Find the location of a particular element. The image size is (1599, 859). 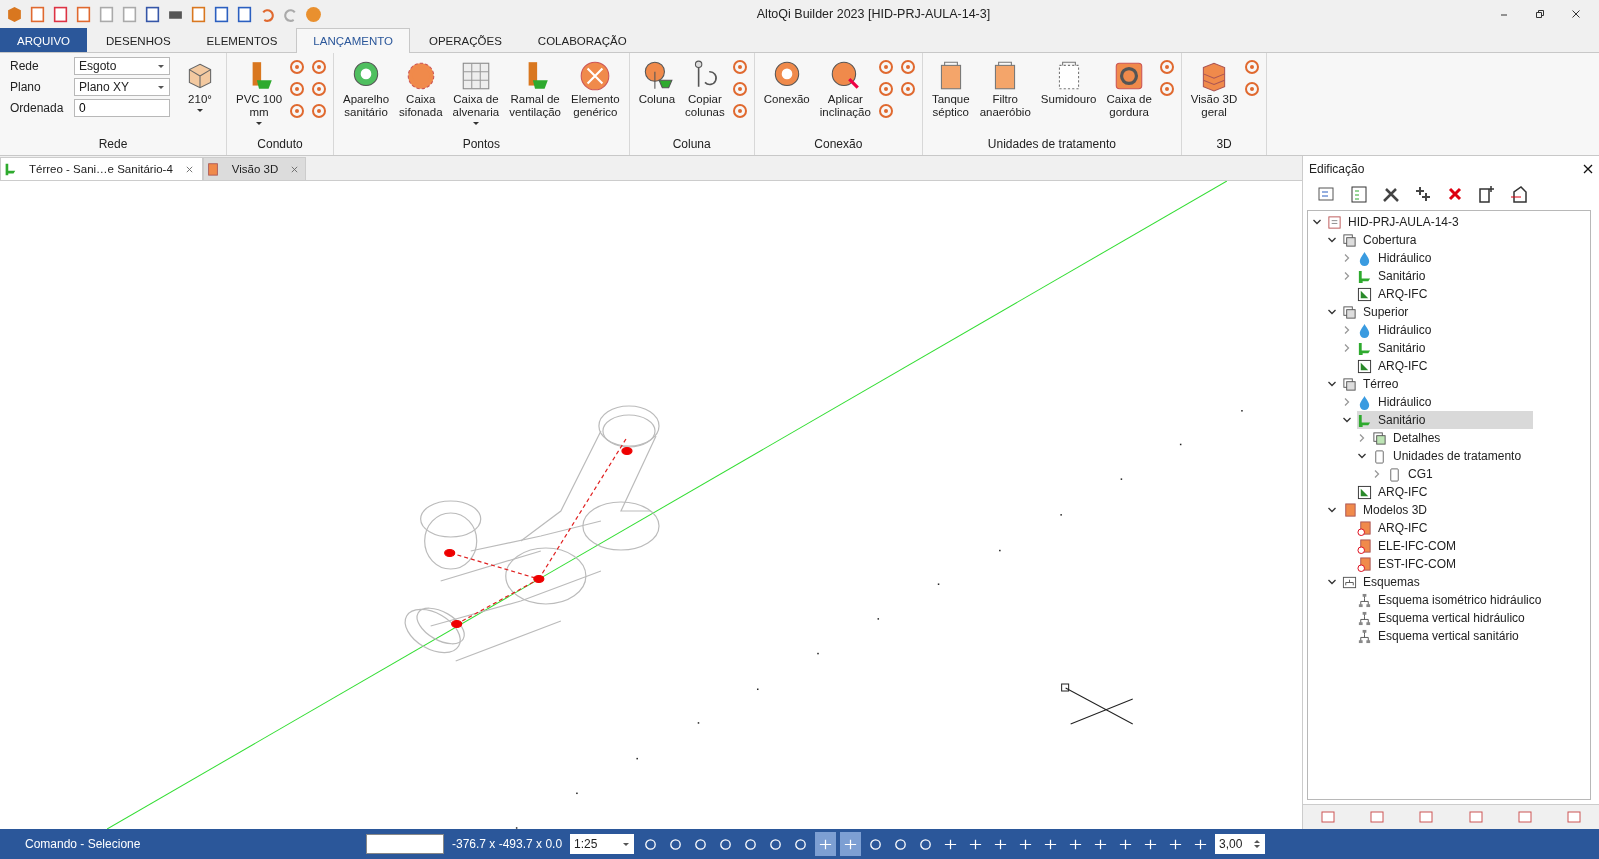

ribbon-tab: ELEMENTOS is located at coordinates (242, 40).